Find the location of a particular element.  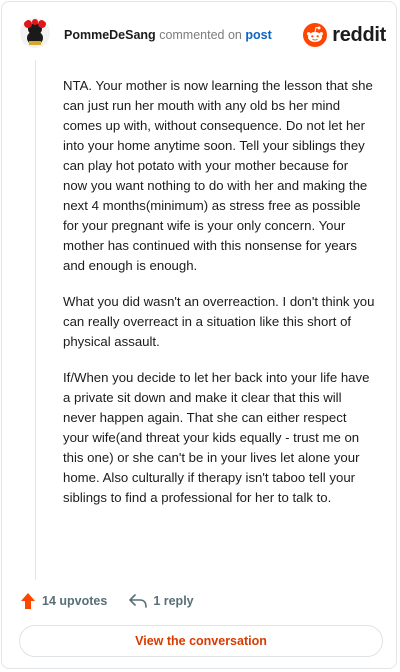

reply-button: 1 reply is located at coordinates (161, 601).